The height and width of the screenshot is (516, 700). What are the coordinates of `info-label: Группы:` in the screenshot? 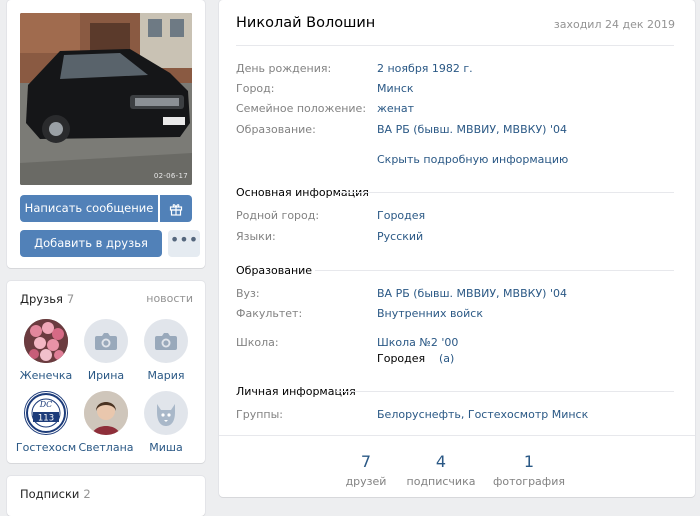 It's located at (259, 414).